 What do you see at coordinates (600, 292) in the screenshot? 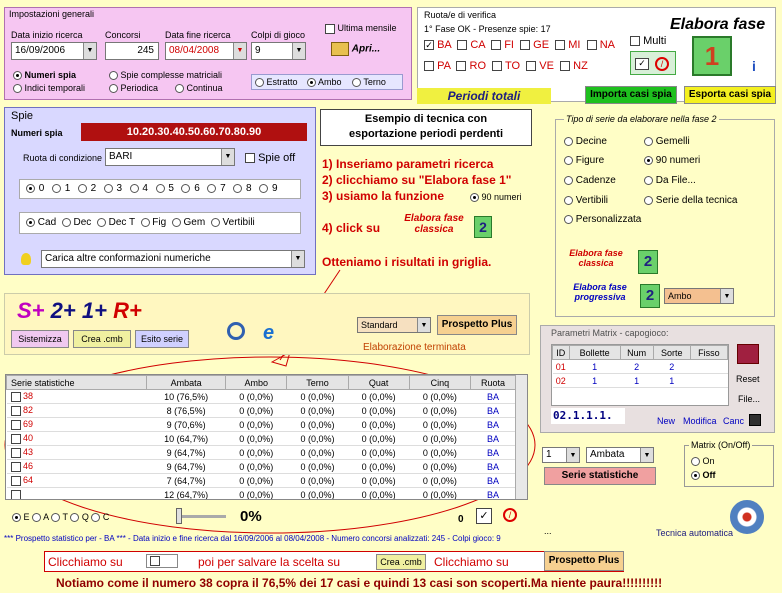
I see `elabora-progressiva-label: Elabora fase progressiva` at bounding box center [600, 292].